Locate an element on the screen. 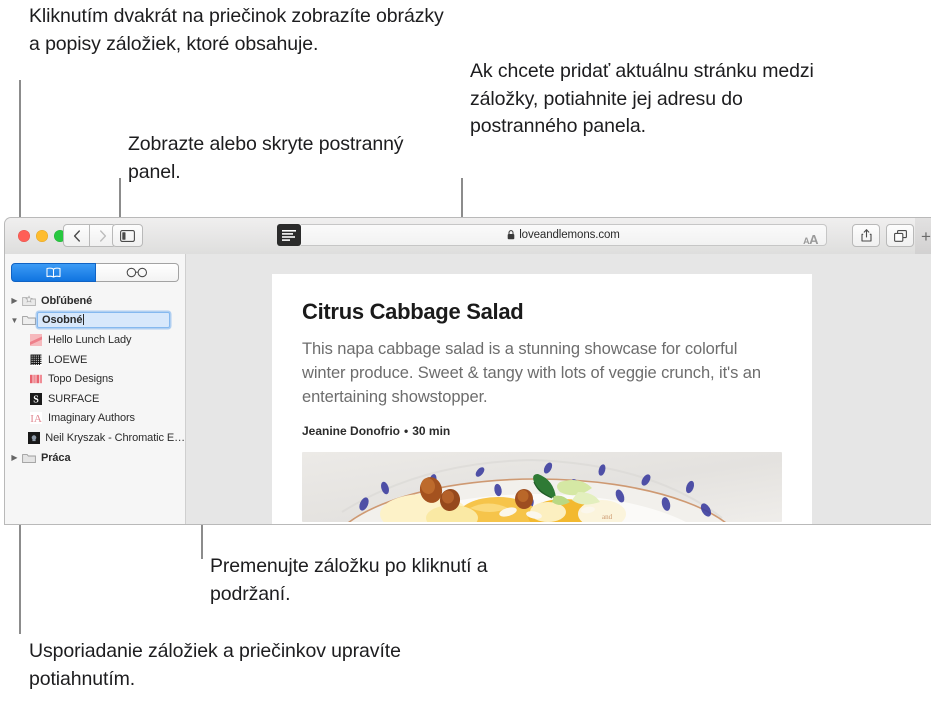 The image size is (931, 713). chevron-right-icon is located at coordinates (102, 235).